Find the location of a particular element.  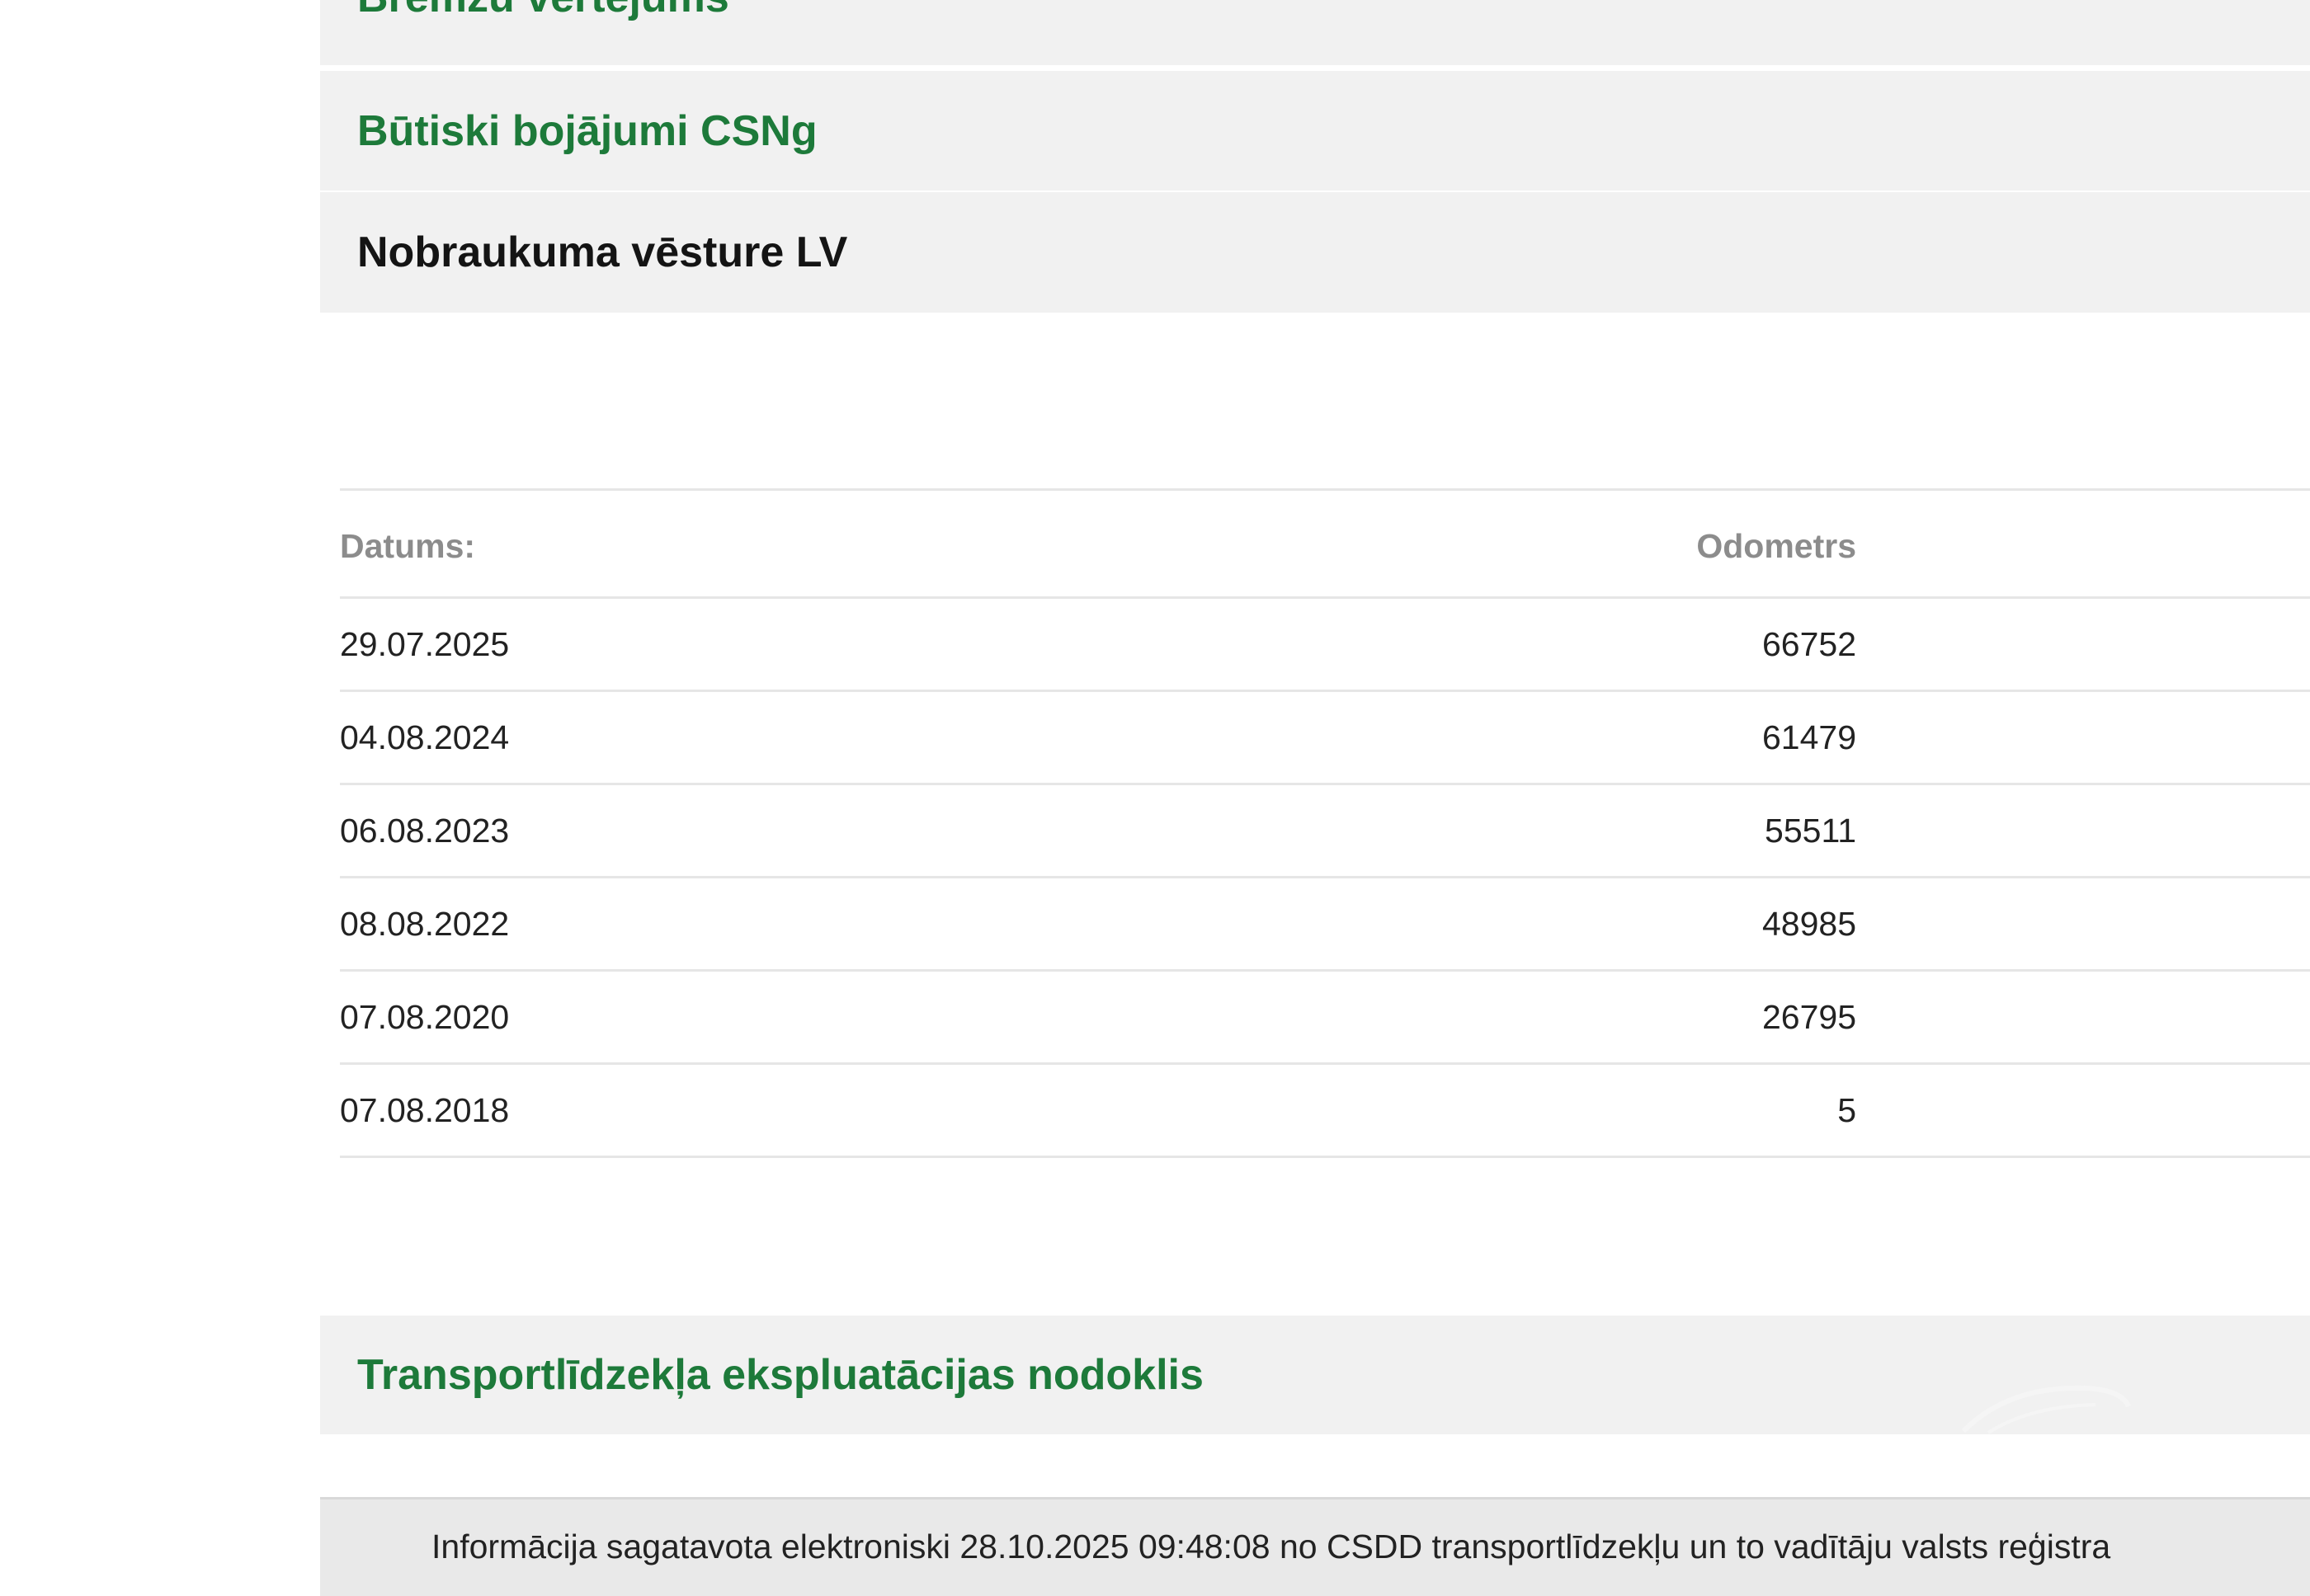

table-row: 29.07.2025 66752 is located at coordinates (1325, 645).